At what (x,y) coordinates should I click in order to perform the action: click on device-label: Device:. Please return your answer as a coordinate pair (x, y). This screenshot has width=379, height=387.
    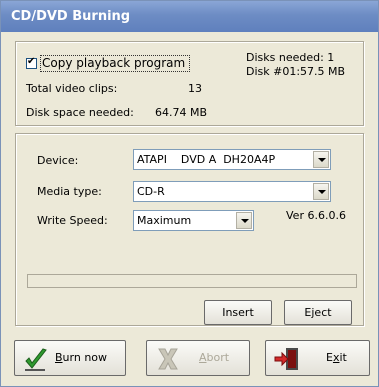
    Looking at the image, I should click on (58, 160).